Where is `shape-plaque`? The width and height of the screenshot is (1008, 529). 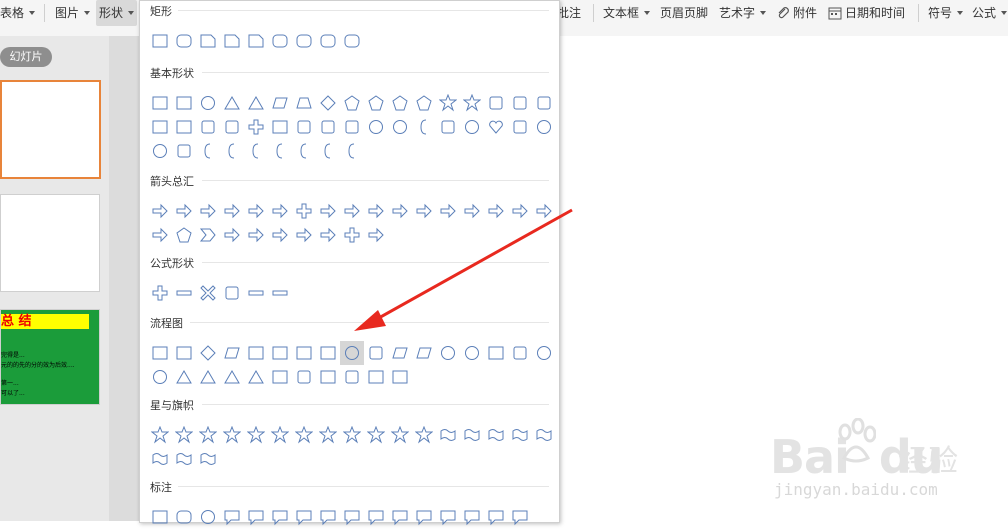 shape-plaque is located at coordinates (280, 127).